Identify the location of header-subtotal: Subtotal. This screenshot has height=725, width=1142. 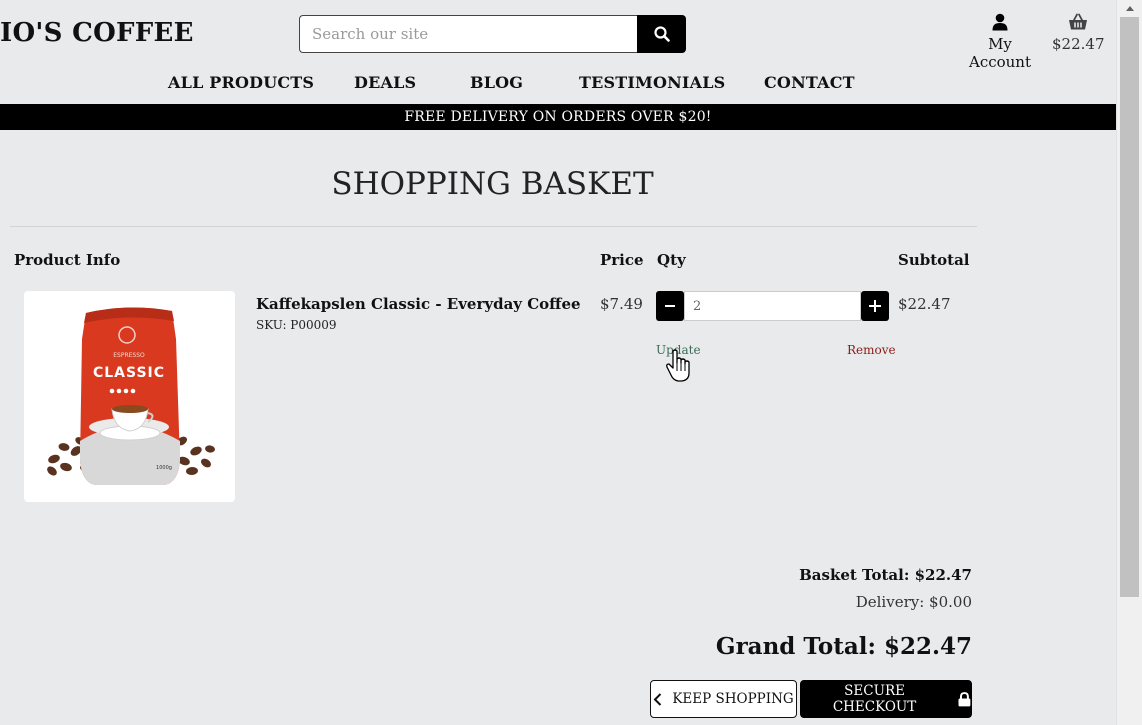
(934, 260).